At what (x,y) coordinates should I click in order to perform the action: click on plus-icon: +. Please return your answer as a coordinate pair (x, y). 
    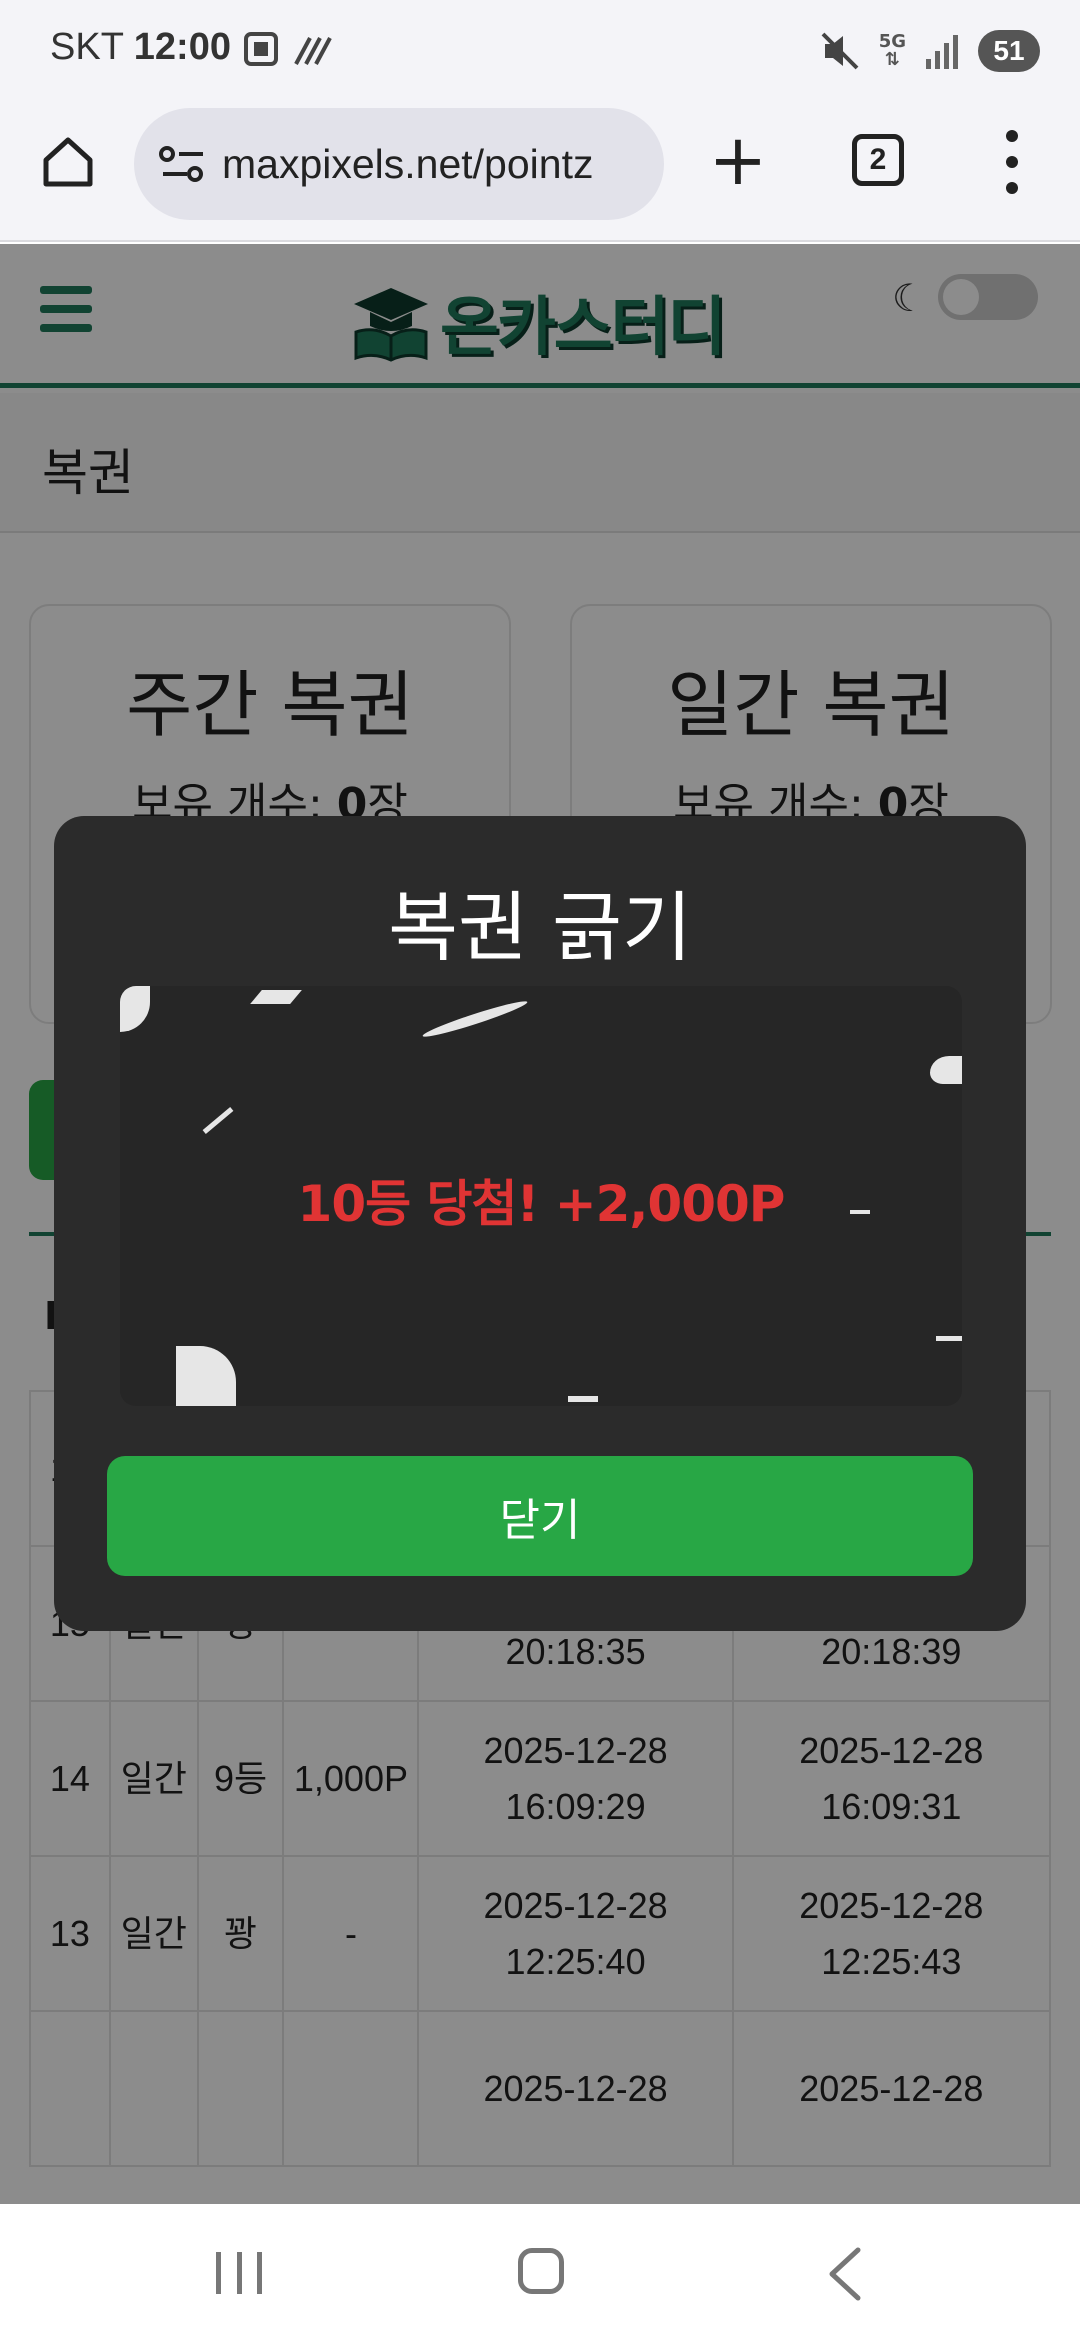
    Looking at the image, I should click on (738, 160).